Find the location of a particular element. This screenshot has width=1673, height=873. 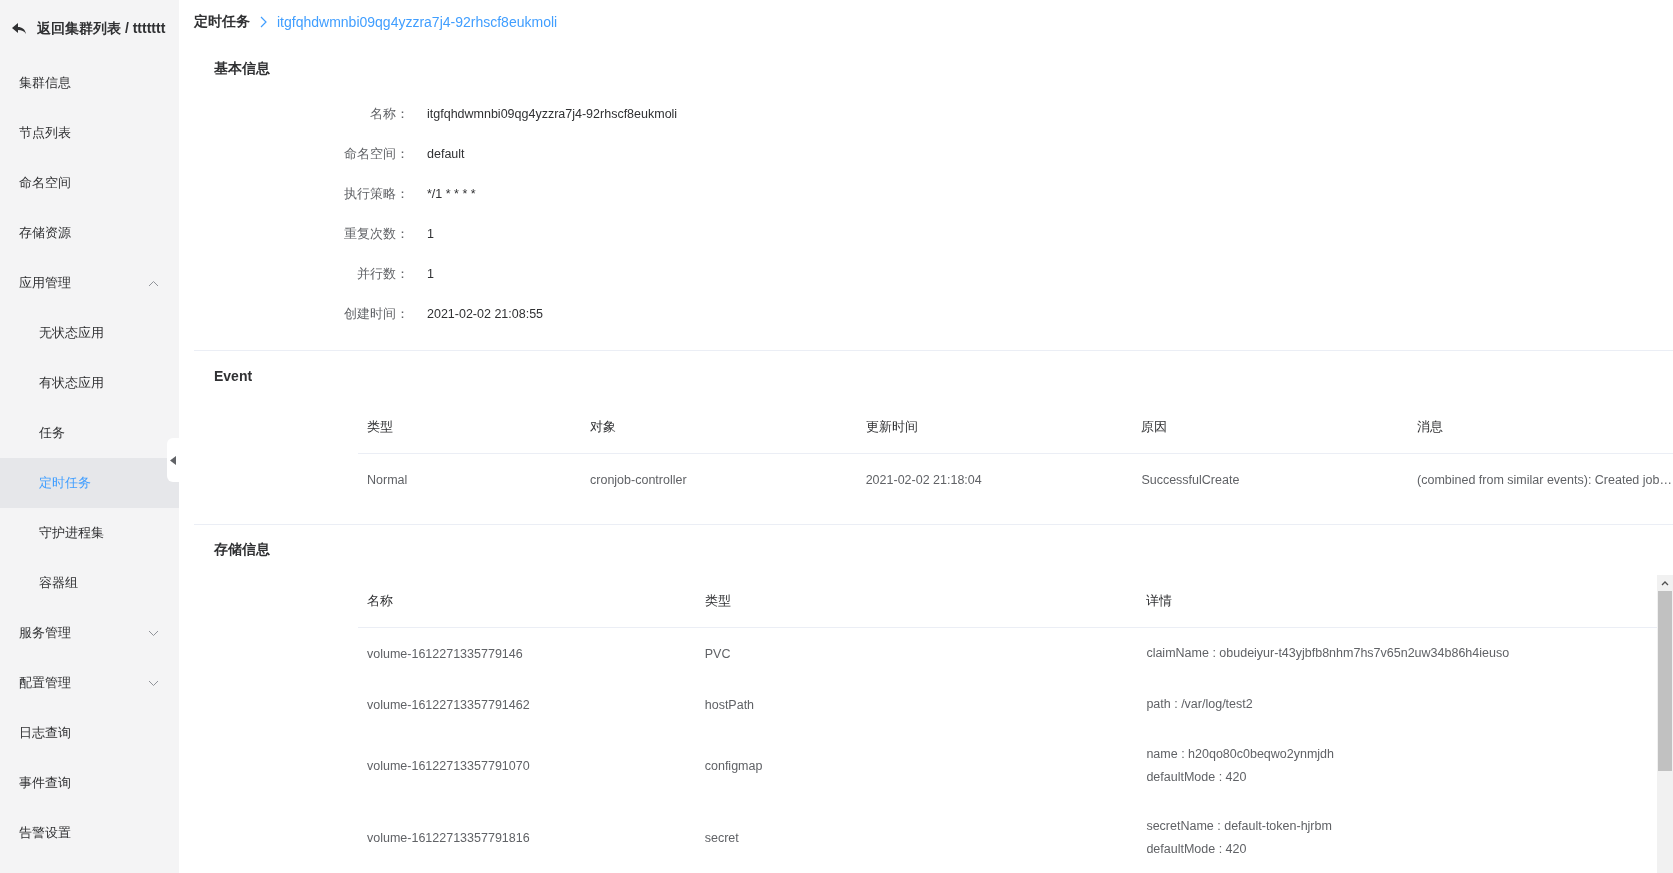

sidebar-item: 命名空间 is located at coordinates (89, 183).